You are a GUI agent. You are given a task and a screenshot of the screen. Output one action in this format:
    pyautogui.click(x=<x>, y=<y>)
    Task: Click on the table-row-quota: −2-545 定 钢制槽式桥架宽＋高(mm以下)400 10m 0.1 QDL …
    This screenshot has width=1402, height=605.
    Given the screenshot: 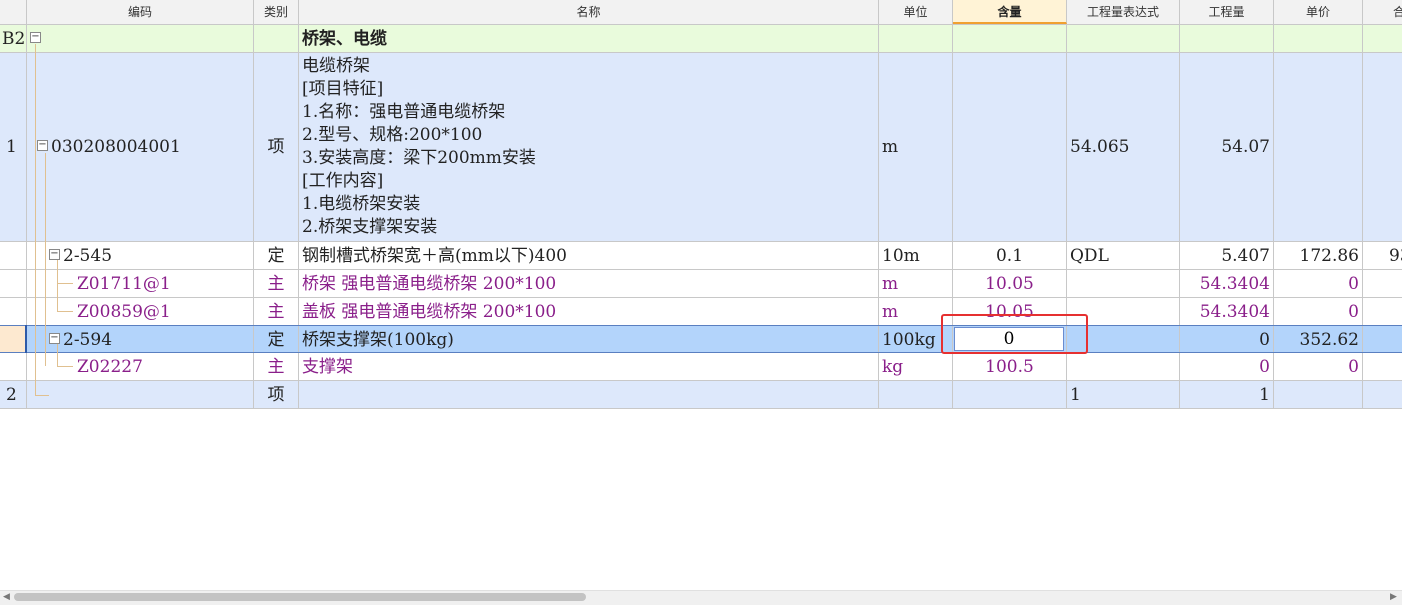 What is the action you would take?
    pyautogui.click(x=701, y=256)
    